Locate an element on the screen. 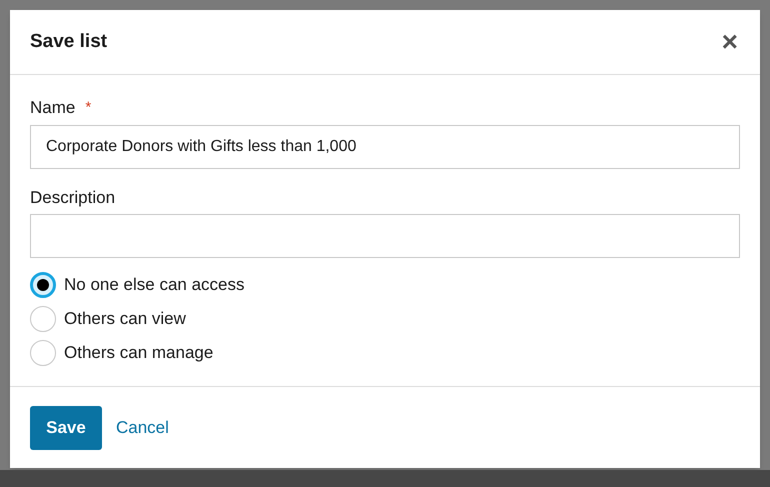  required-mark: * is located at coordinates (88, 108).